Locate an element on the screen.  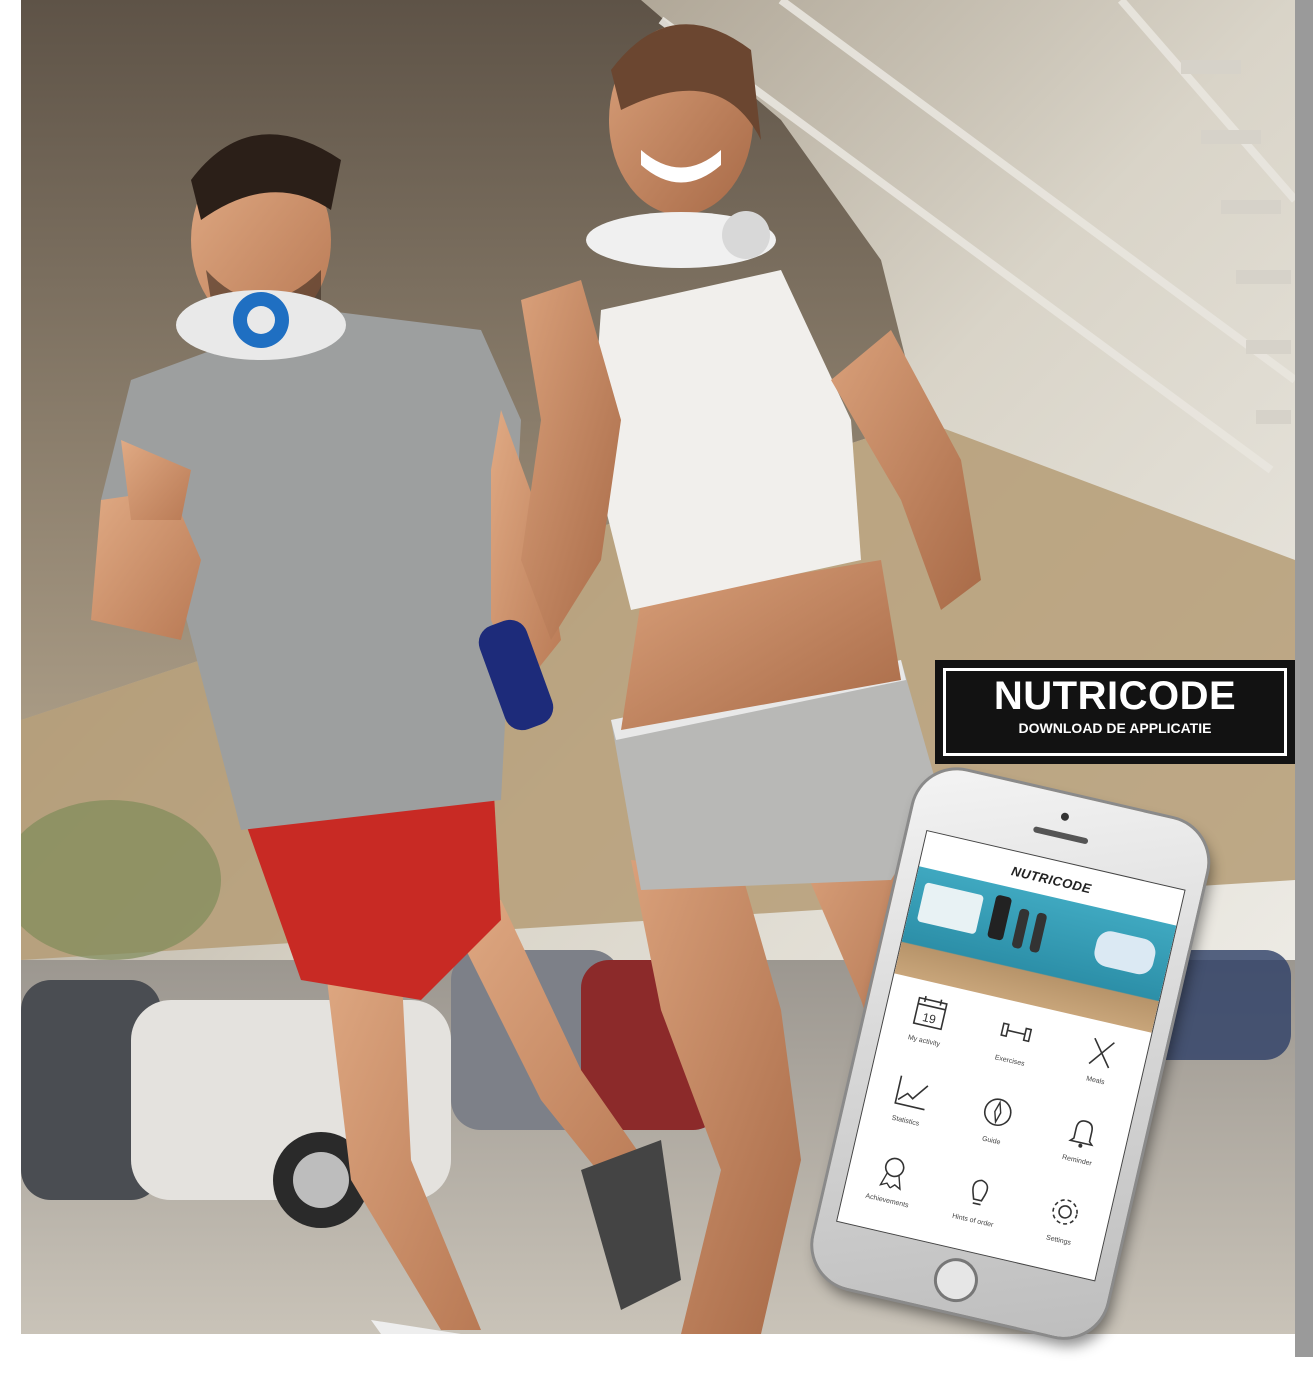
menu-item-settings: Settings is located at coordinates (1062, 1228).